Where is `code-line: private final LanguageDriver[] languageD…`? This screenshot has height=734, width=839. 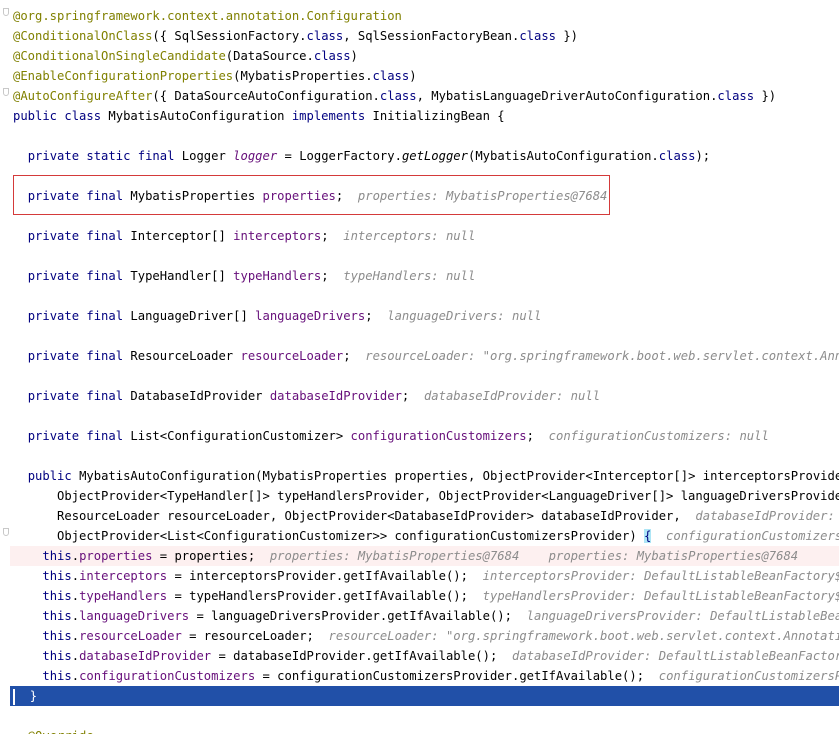
code-line: private final LanguageDriver[] languageD… is located at coordinates (277, 316).